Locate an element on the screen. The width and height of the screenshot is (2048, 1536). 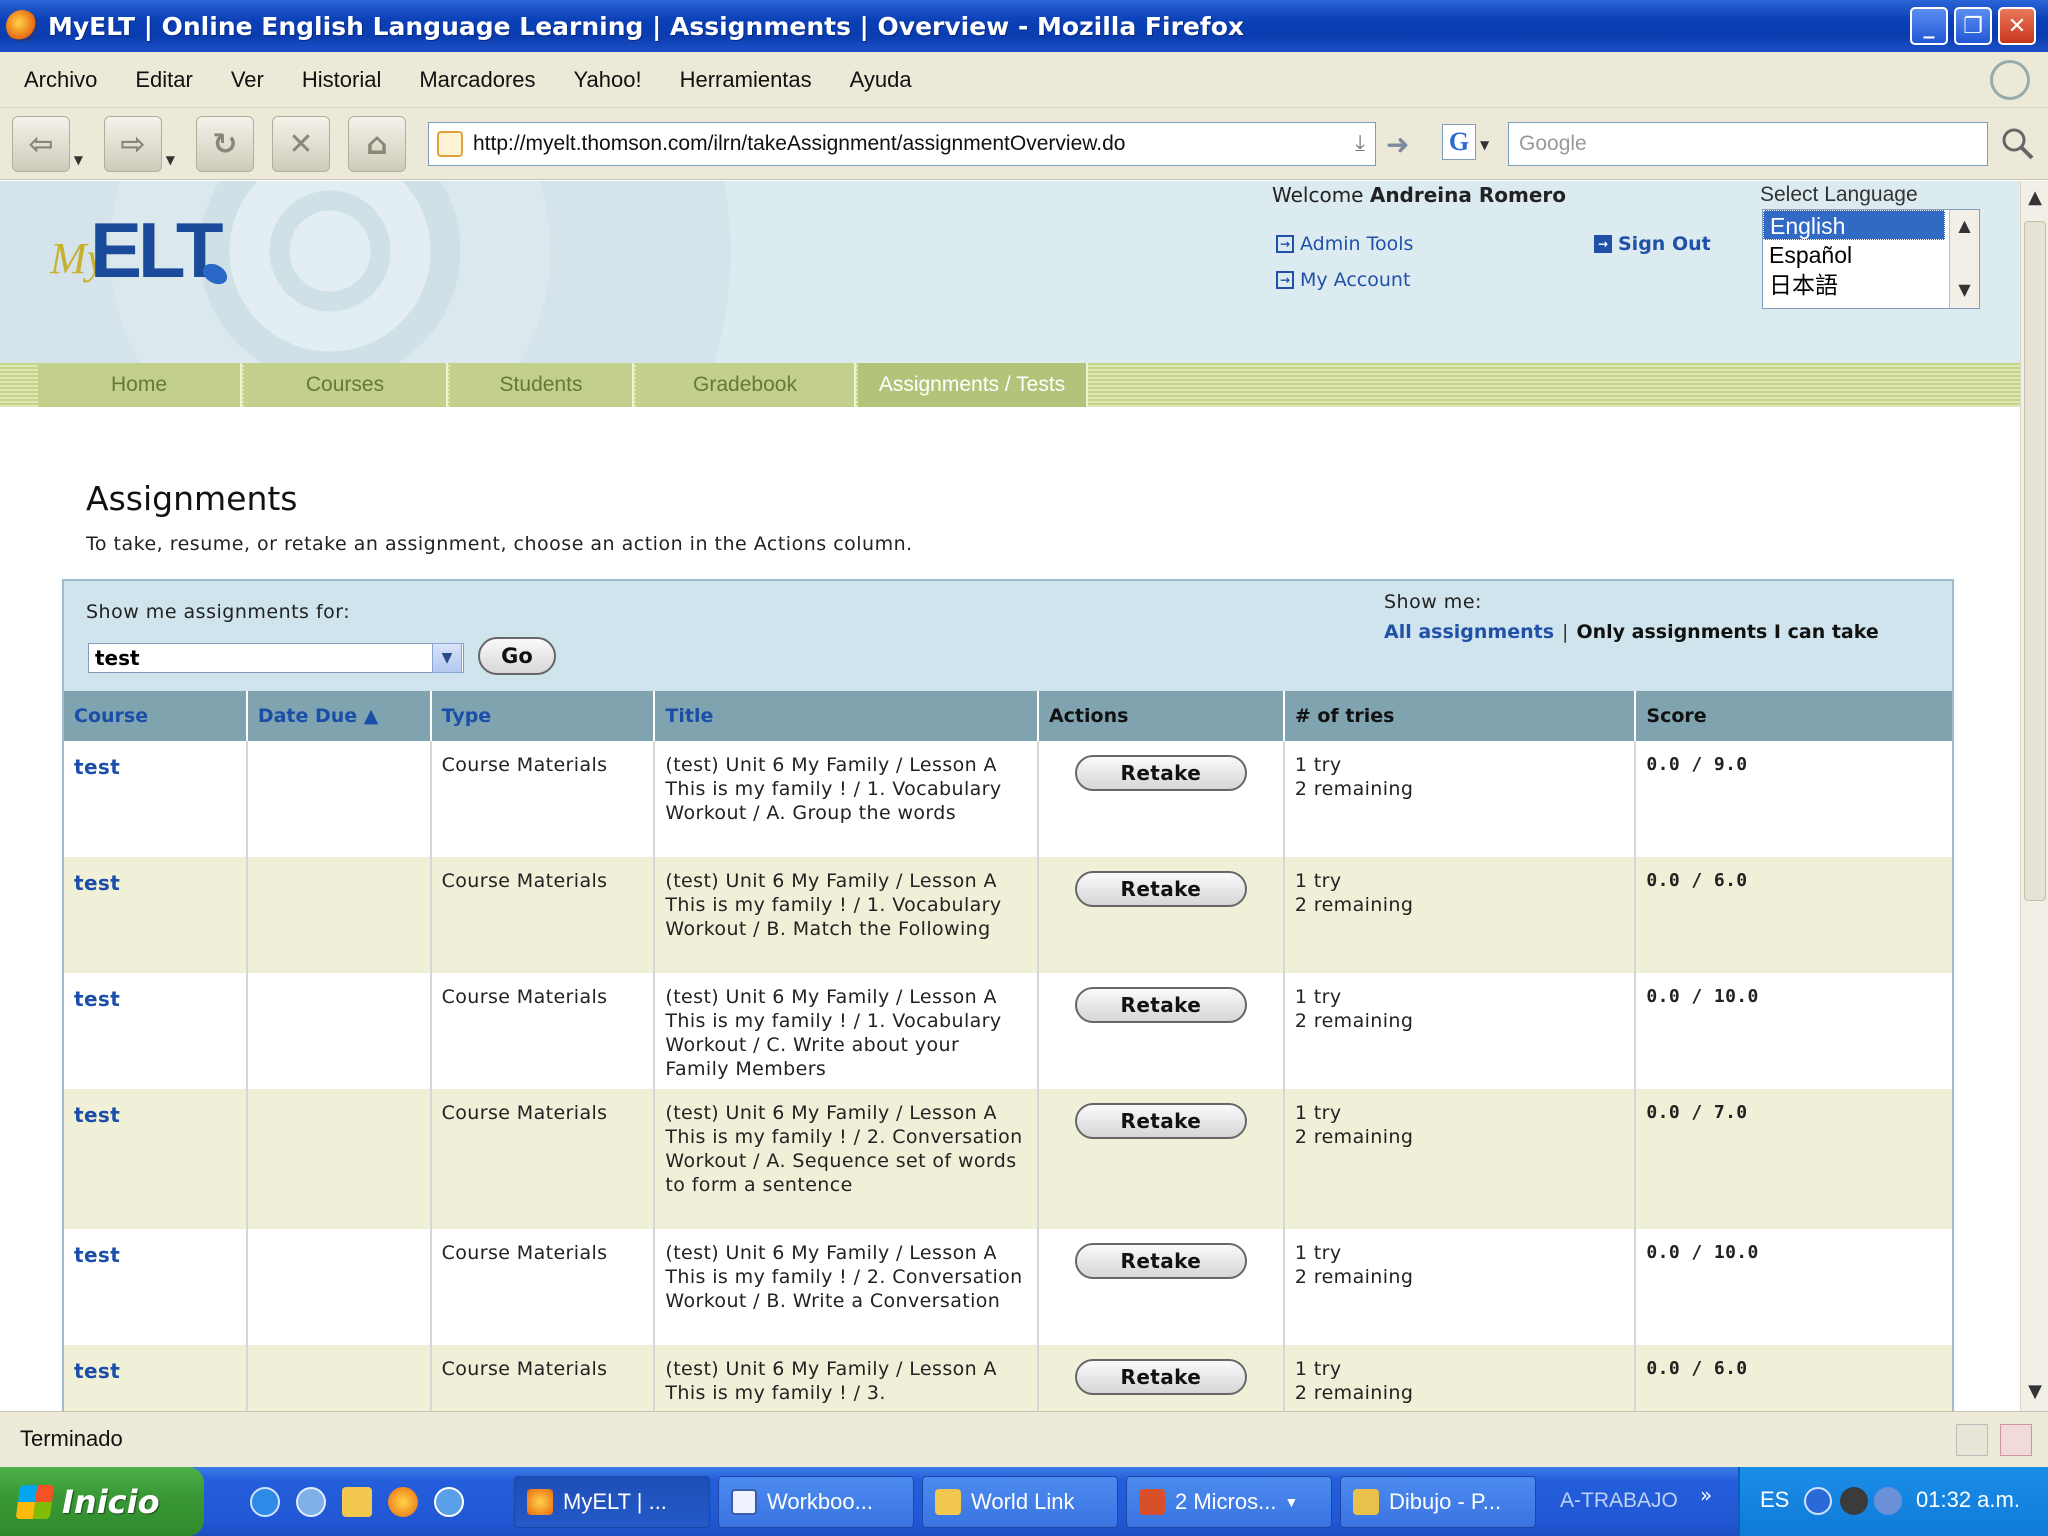
menu-historial: Historial is located at coordinates (341, 80).